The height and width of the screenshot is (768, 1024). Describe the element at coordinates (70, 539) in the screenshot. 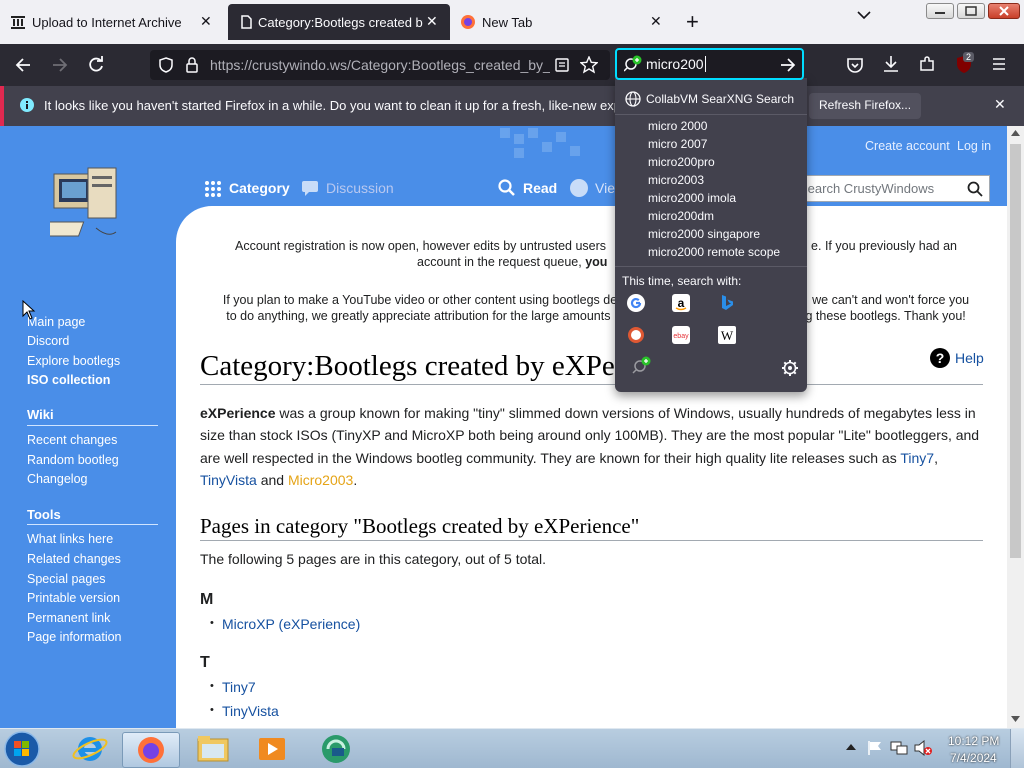

I see `sidebar-item-what-links-here: What links here` at that location.